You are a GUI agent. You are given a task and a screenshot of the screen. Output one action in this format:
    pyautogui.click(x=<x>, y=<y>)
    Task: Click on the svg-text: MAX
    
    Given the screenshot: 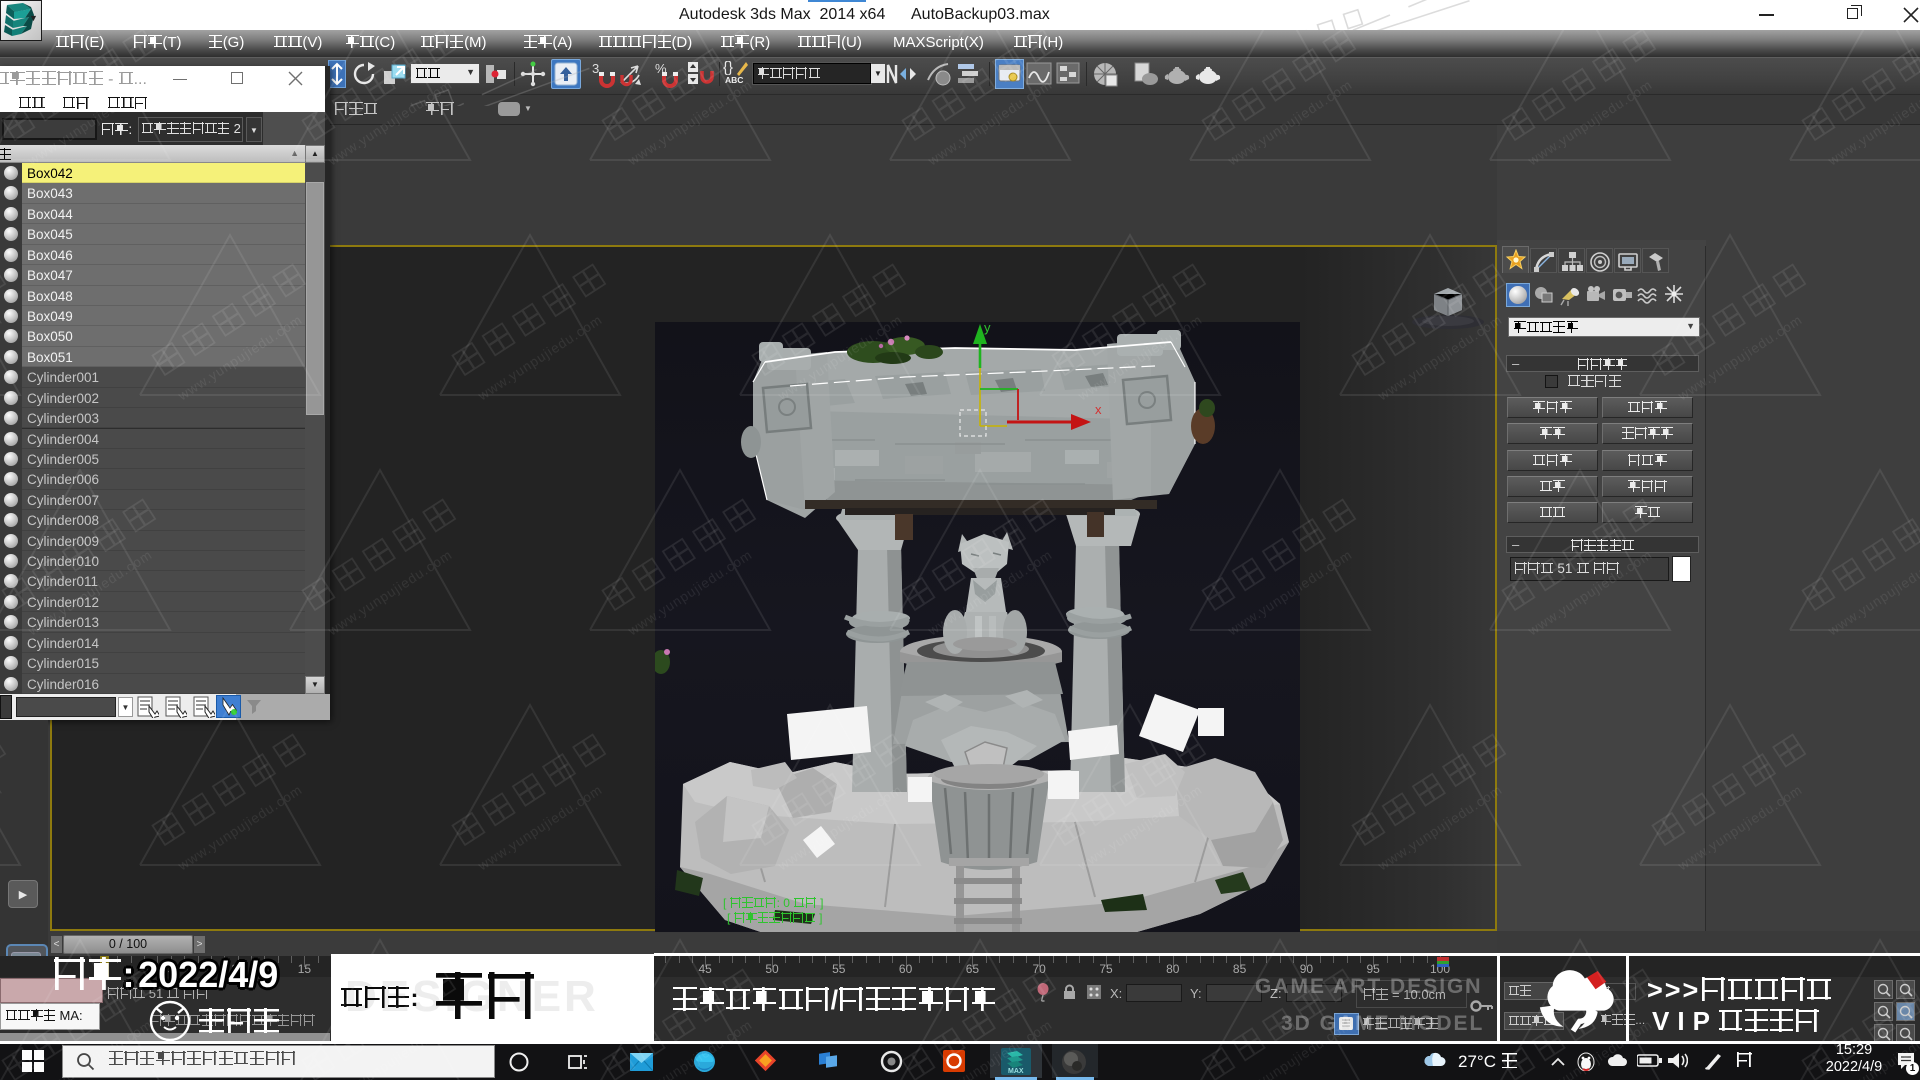 What is the action you would take?
    pyautogui.click(x=1016, y=1071)
    